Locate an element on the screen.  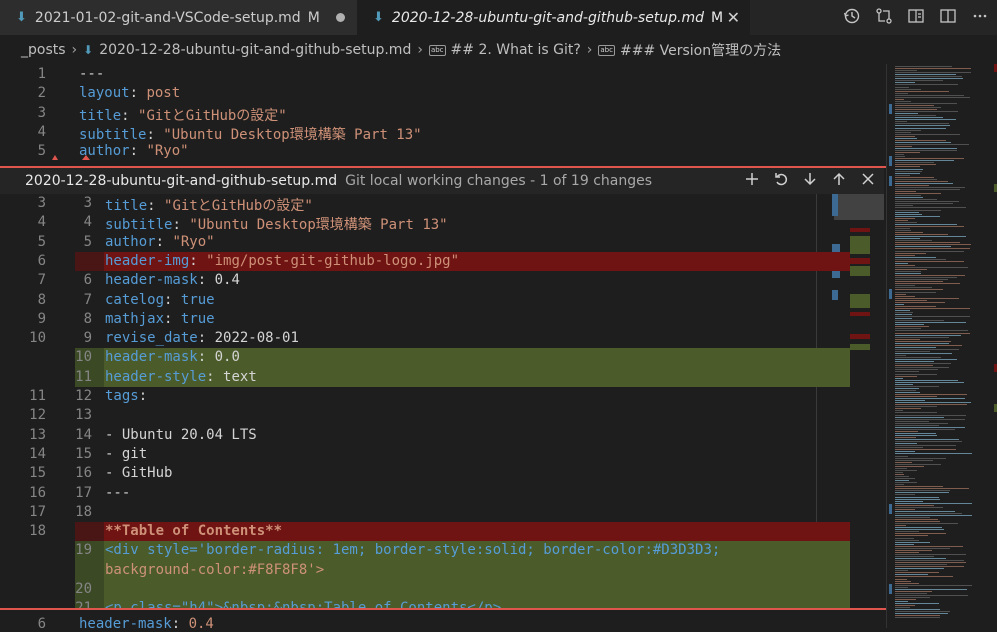
breadcrumb-folder: _posts is located at coordinates (43, 50).